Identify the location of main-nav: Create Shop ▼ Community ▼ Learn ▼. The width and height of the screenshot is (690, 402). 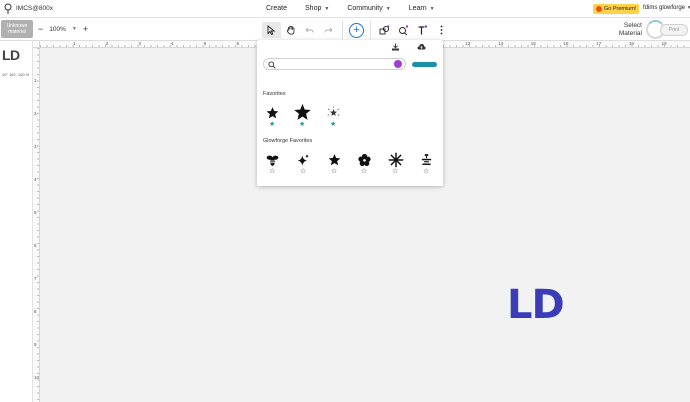
(350, 8).